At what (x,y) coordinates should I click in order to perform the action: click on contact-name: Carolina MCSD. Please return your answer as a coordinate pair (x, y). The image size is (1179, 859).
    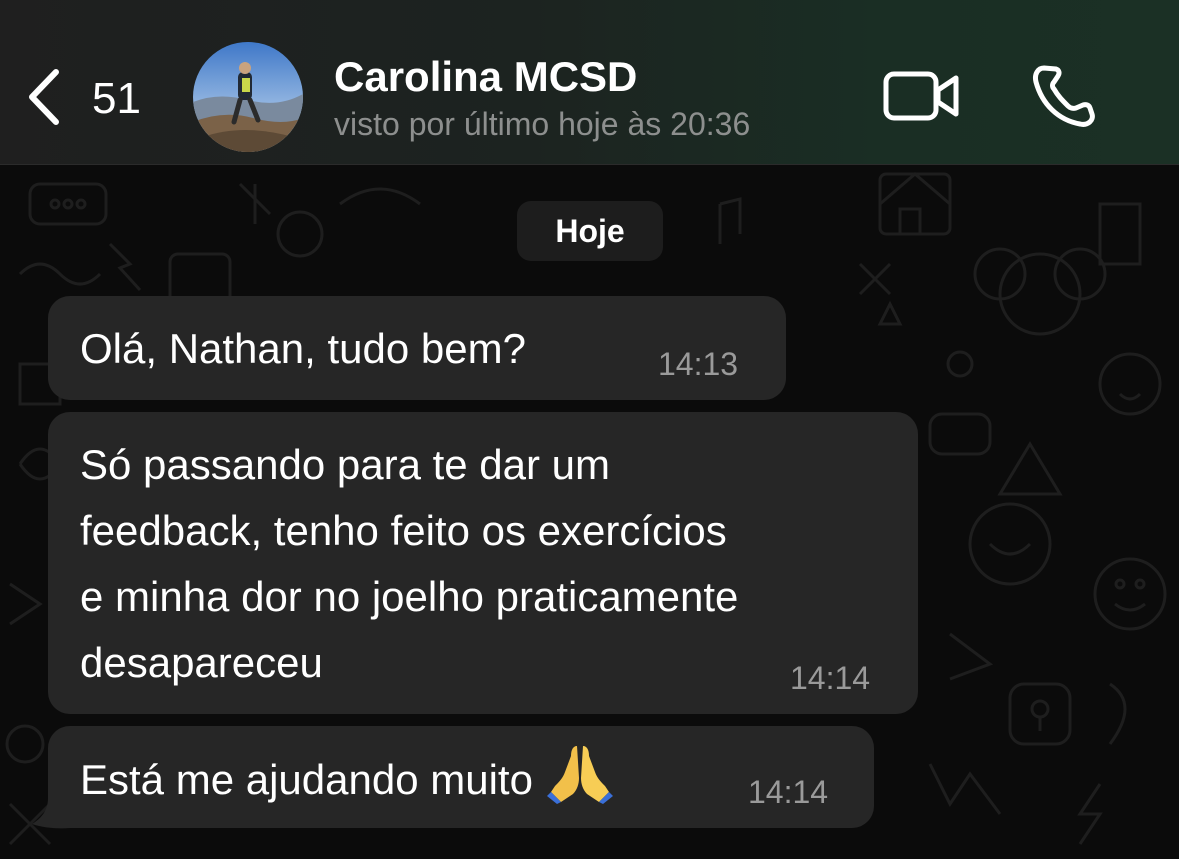
    Looking at the image, I should click on (485, 77).